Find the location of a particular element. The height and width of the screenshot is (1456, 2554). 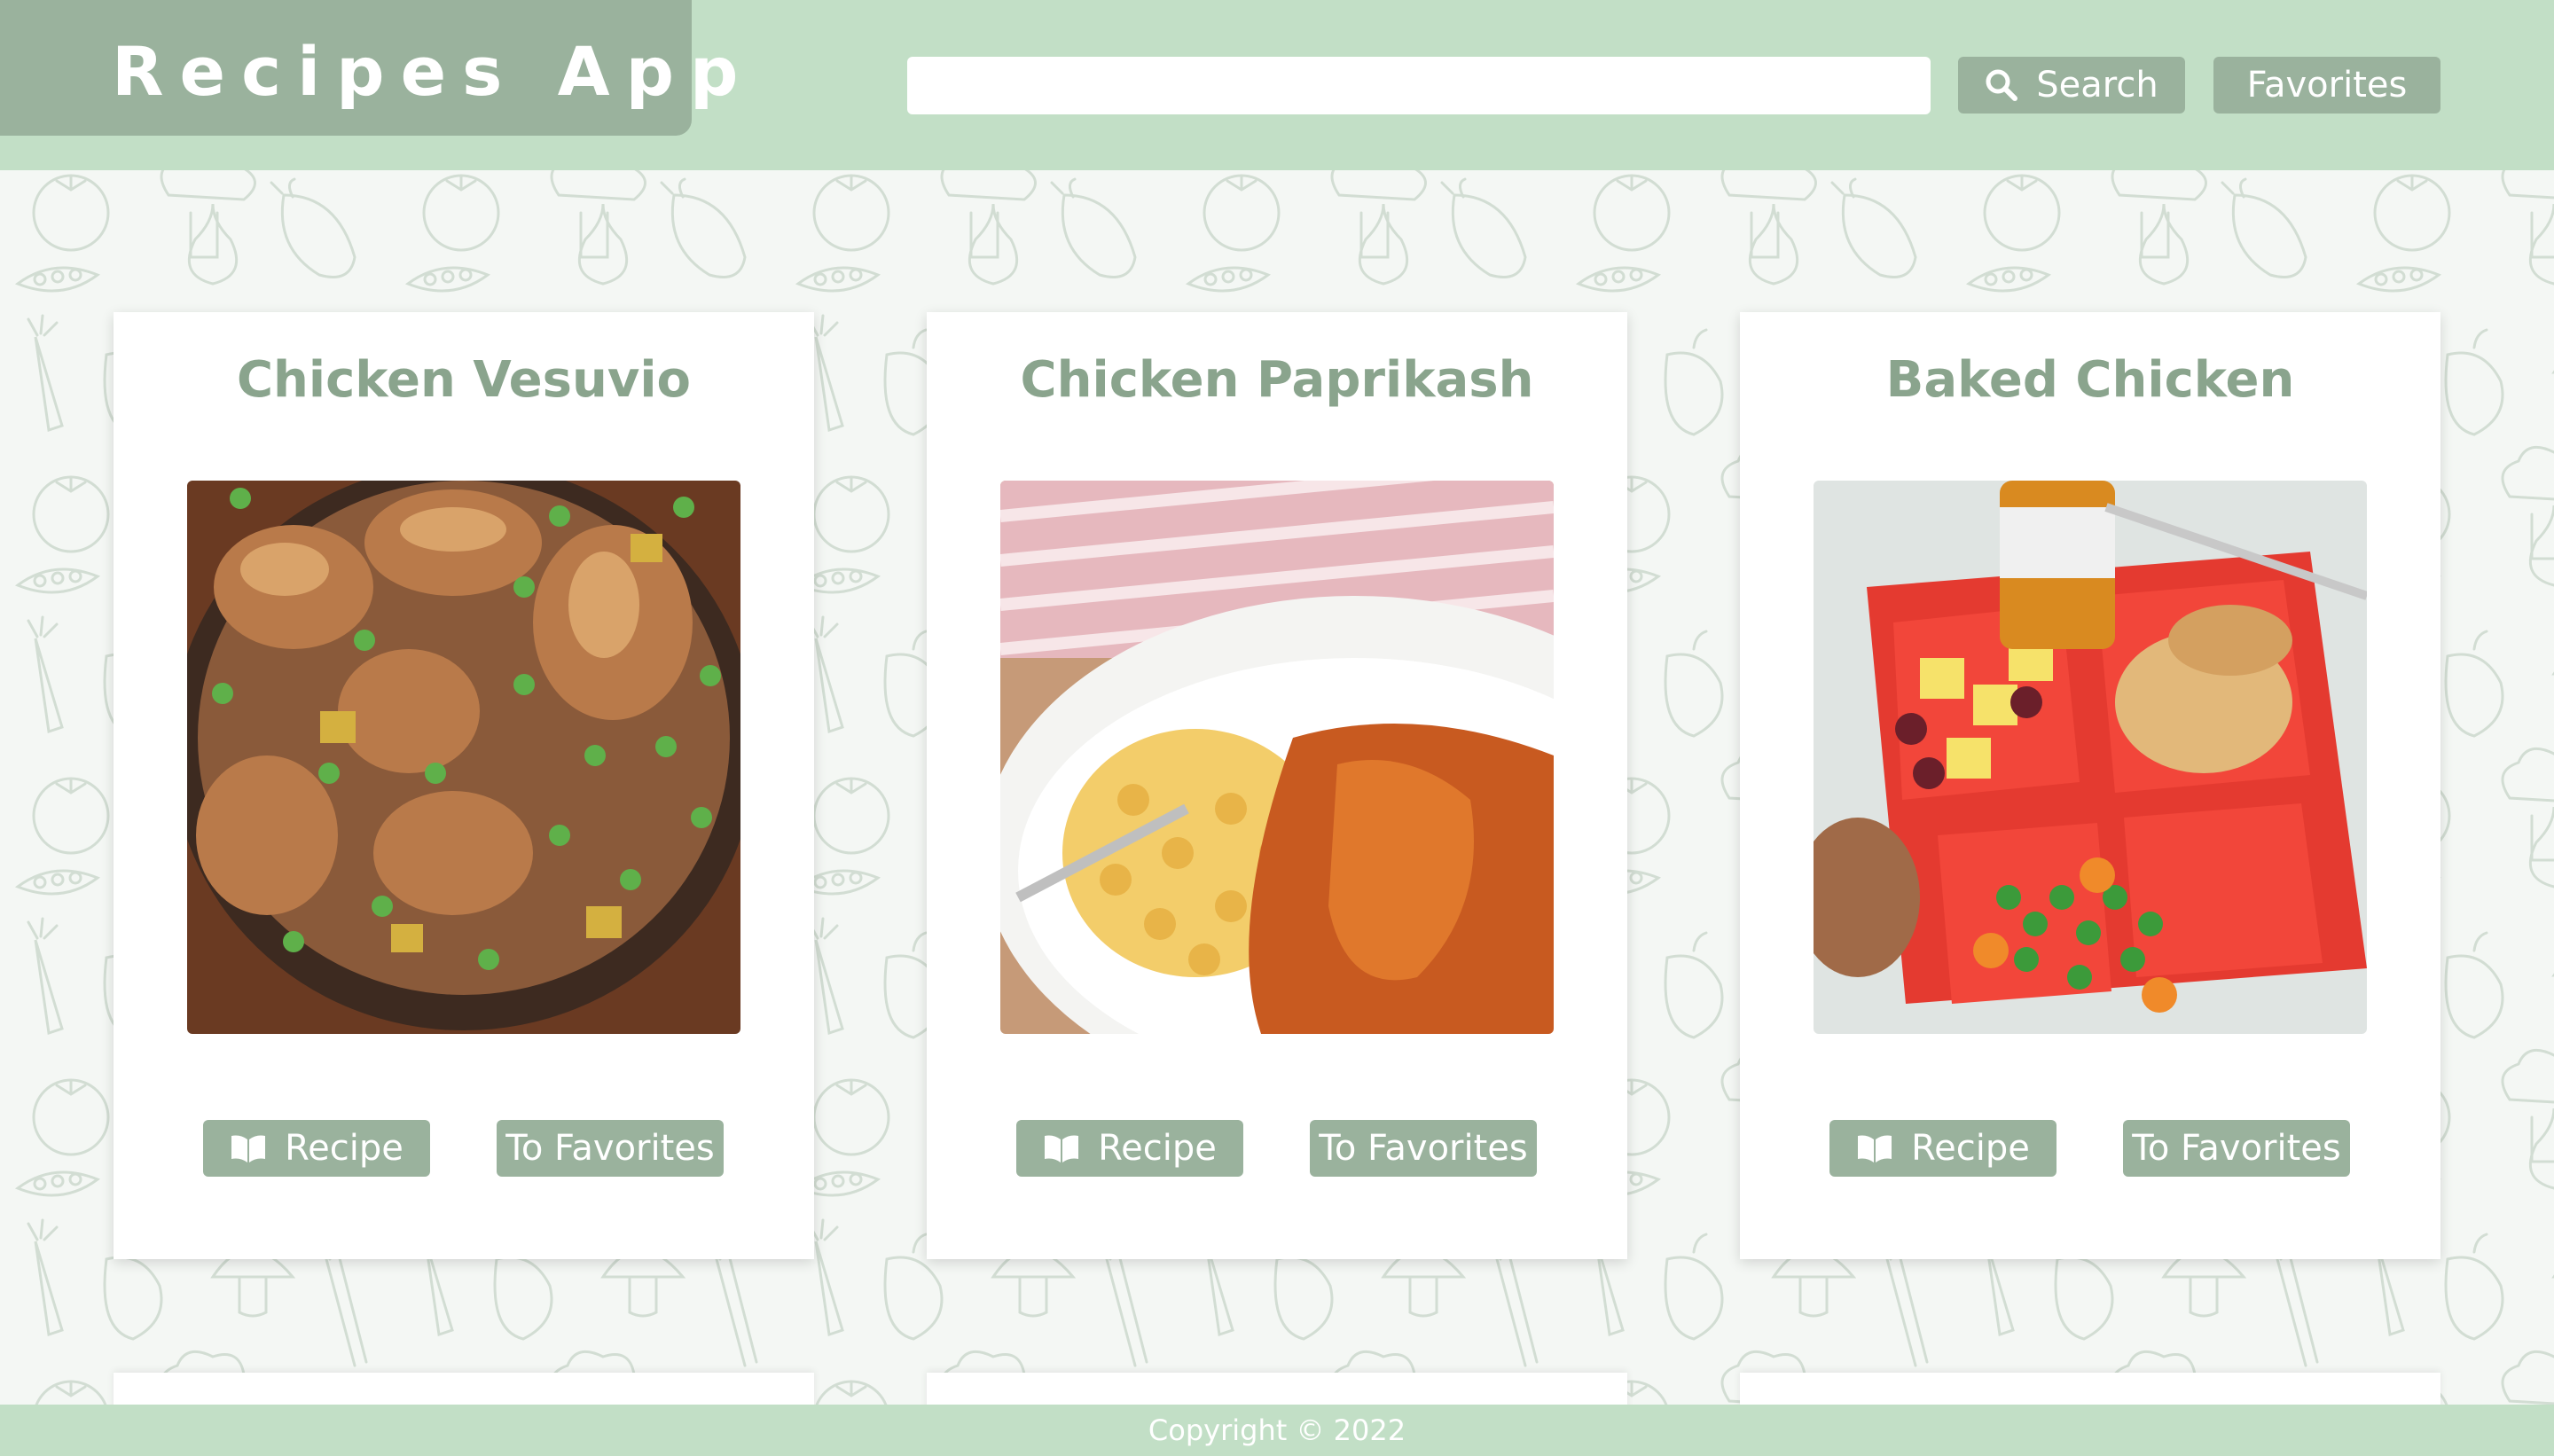

top-bar: Recipes App Search Favorites is located at coordinates (1277, 85).